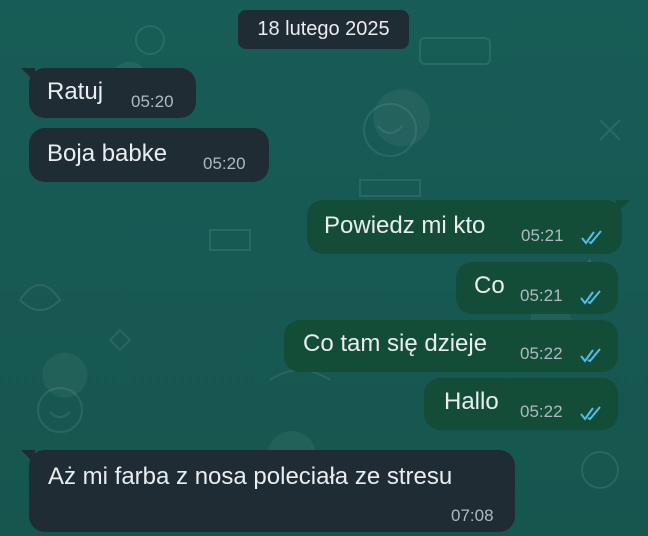 The width and height of the screenshot is (648, 536). What do you see at coordinates (108, 93) in the screenshot?
I see `message-bubble-incoming: Ratuj 05:20` at bounding box center [108, 93].